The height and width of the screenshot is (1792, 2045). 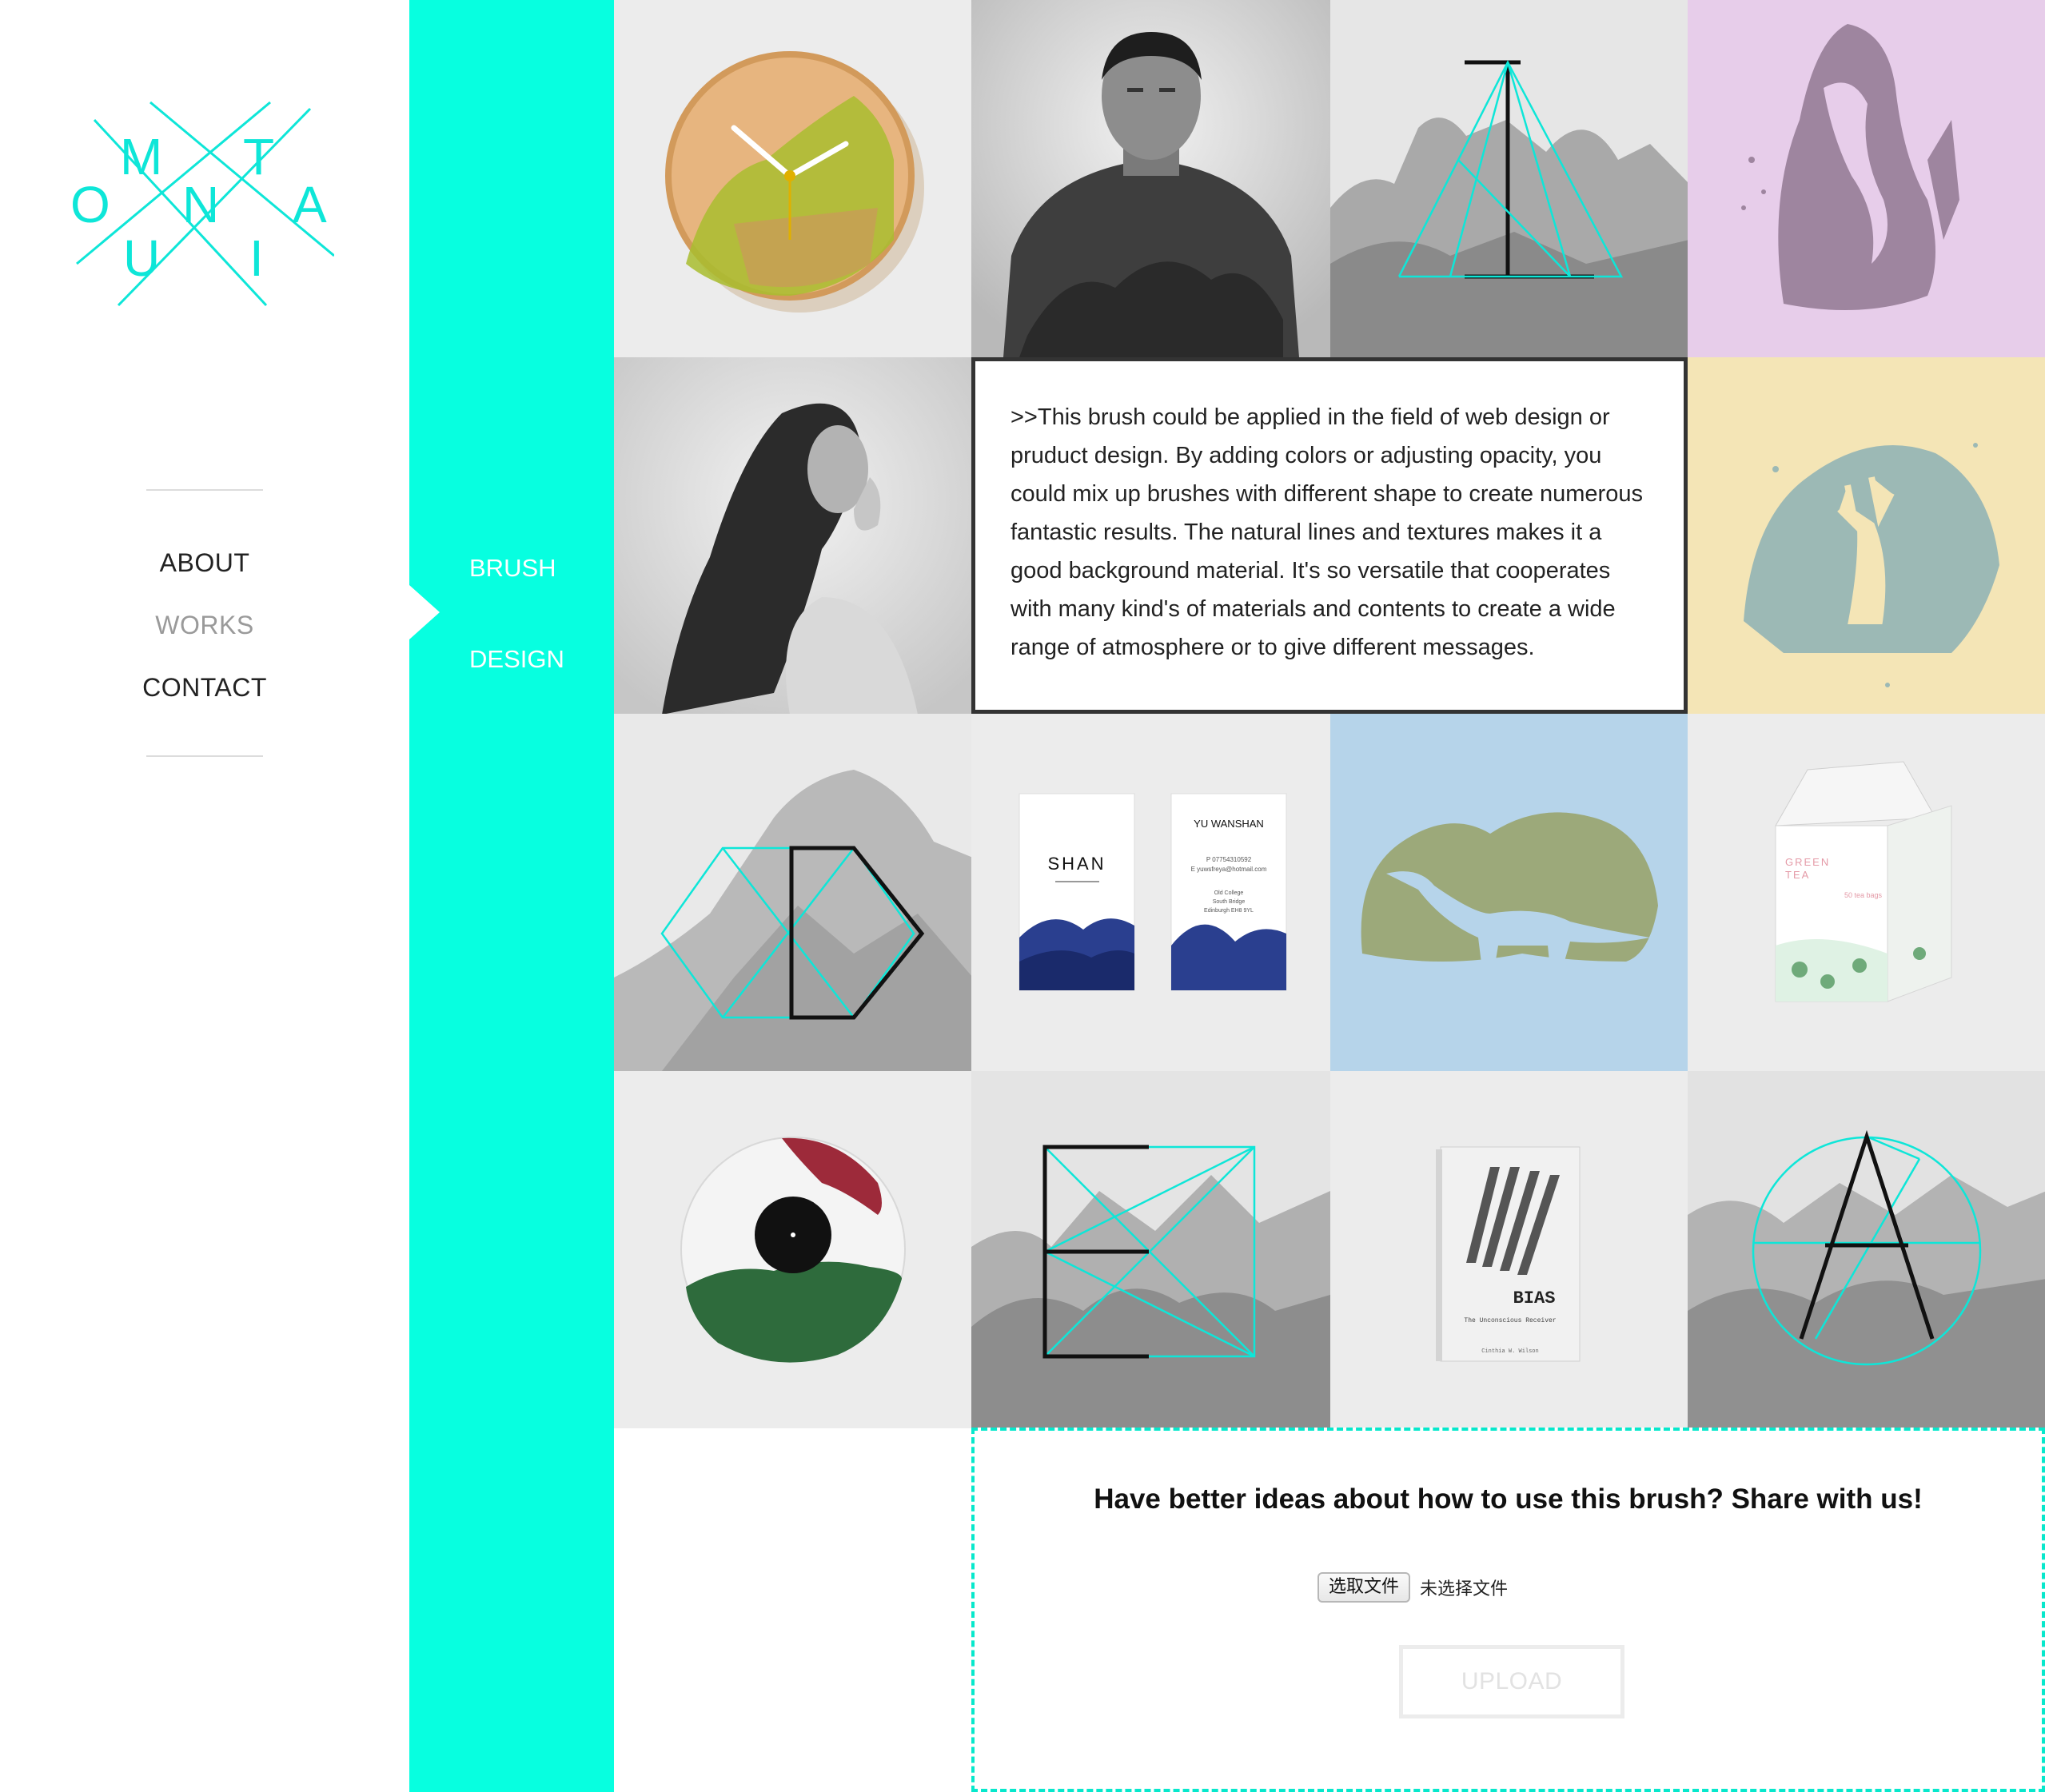 I want to click on submenu-column, so click(x=511, y=896).